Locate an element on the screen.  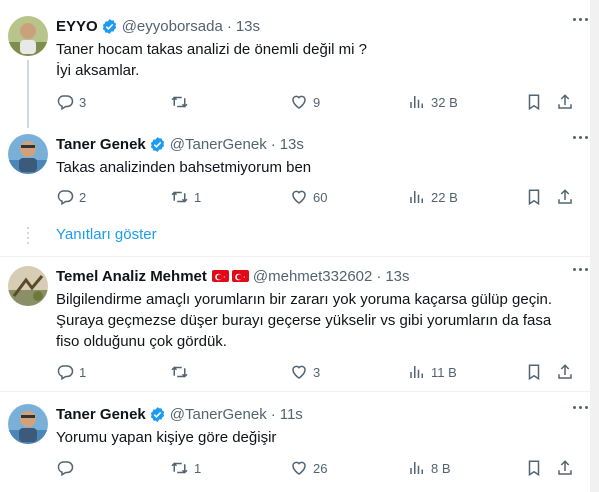
tweet-text-line: Takas analizinden bahsetmiyorum ben is located at coordinates (184, 167).